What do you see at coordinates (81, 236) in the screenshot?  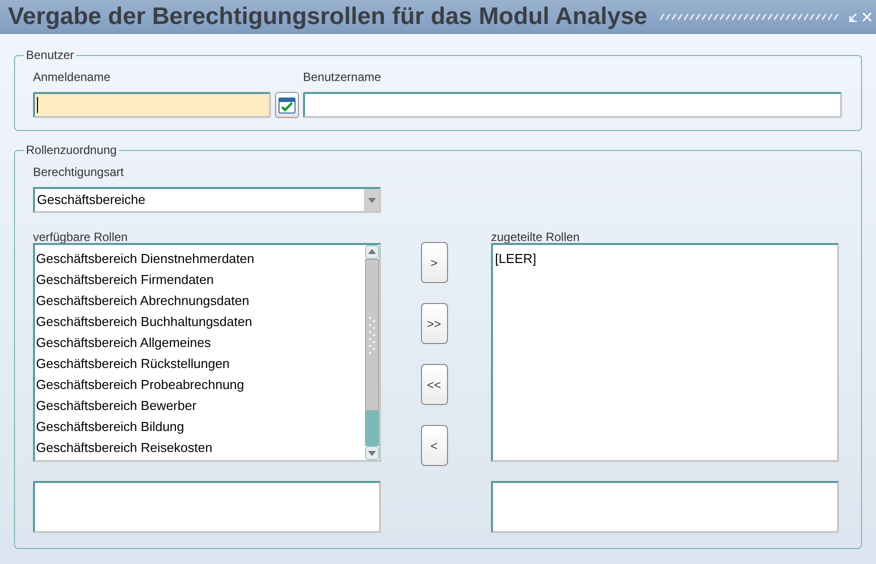 I see `field-label: verfügbare Rollen` at bounding box center [81, 236].